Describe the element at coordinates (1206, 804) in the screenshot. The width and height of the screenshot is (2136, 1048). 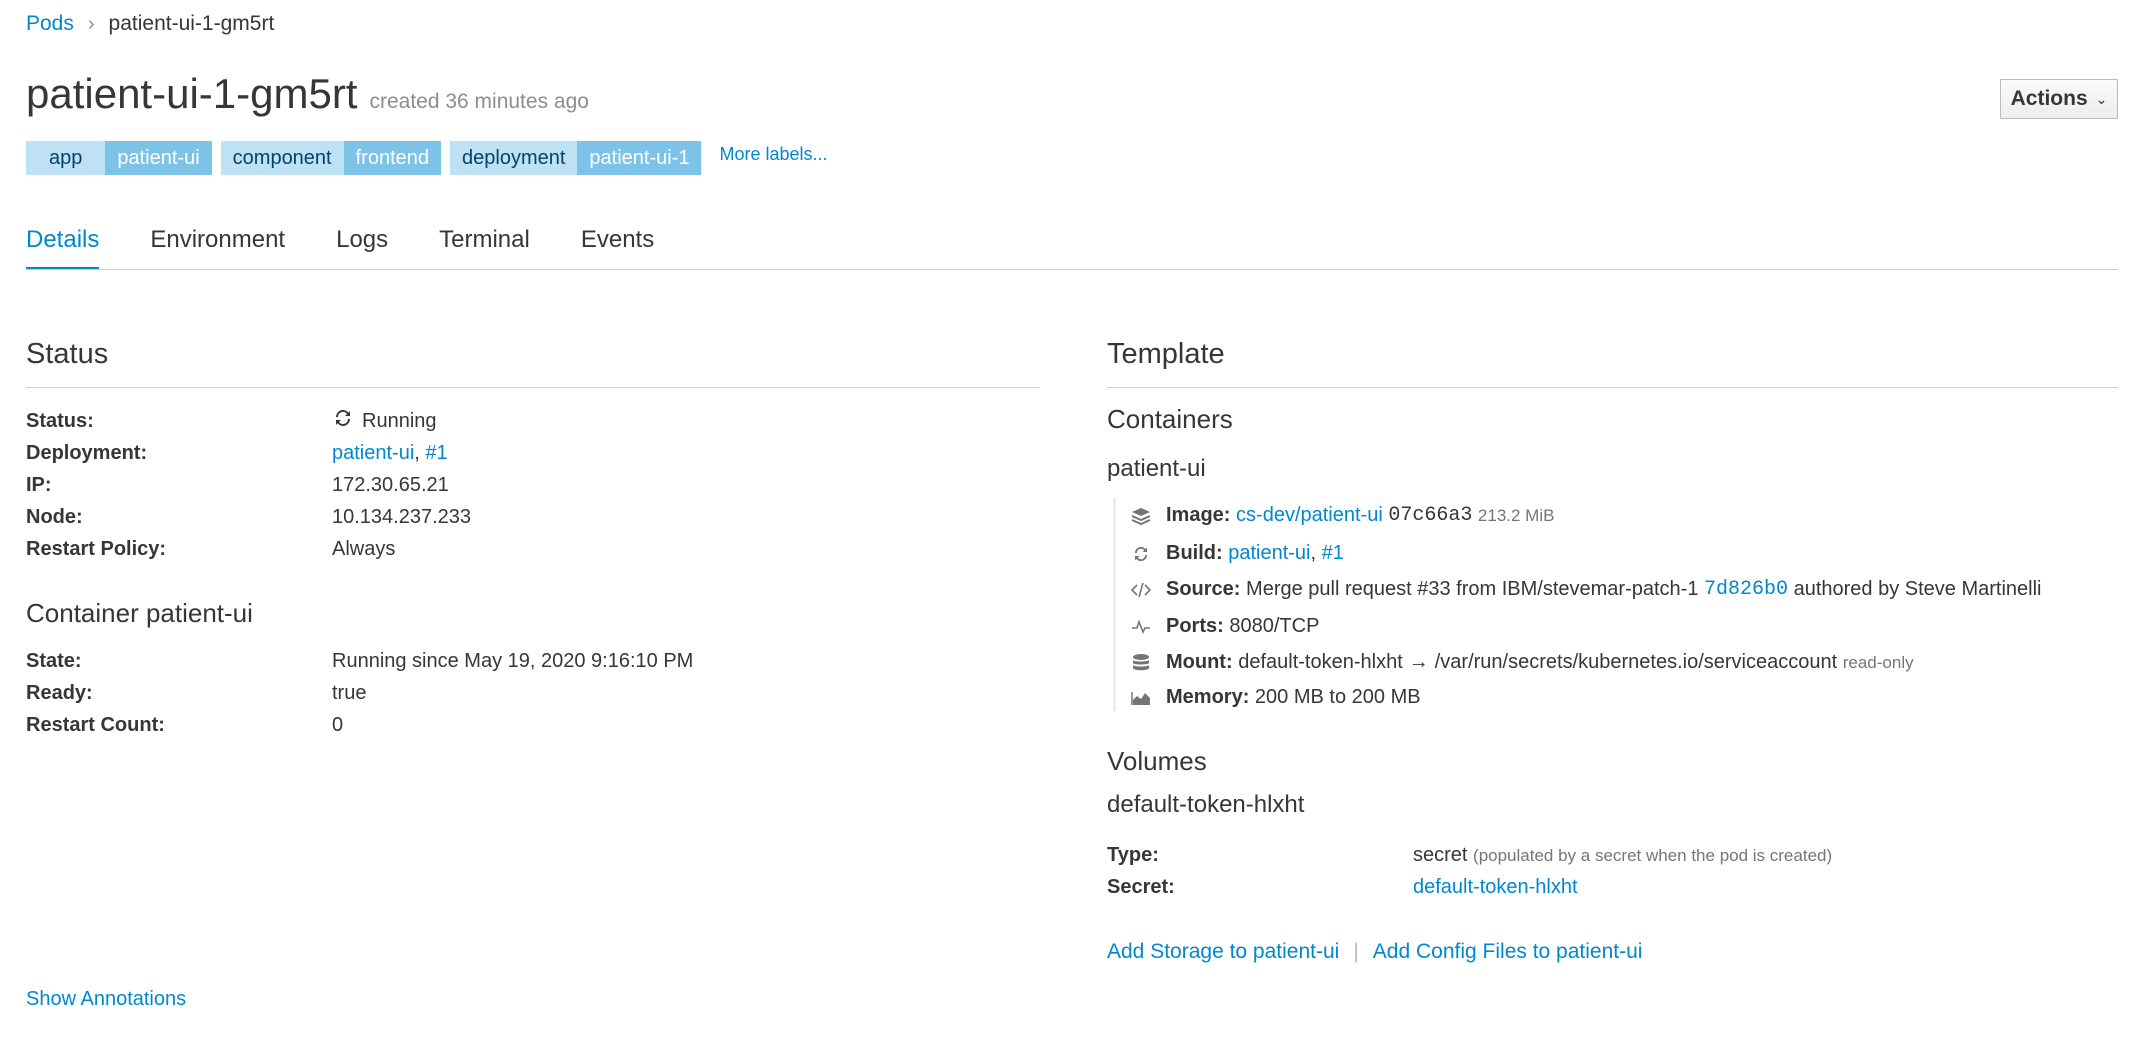
I see `volume-name: default-token-hlxht` at that location.